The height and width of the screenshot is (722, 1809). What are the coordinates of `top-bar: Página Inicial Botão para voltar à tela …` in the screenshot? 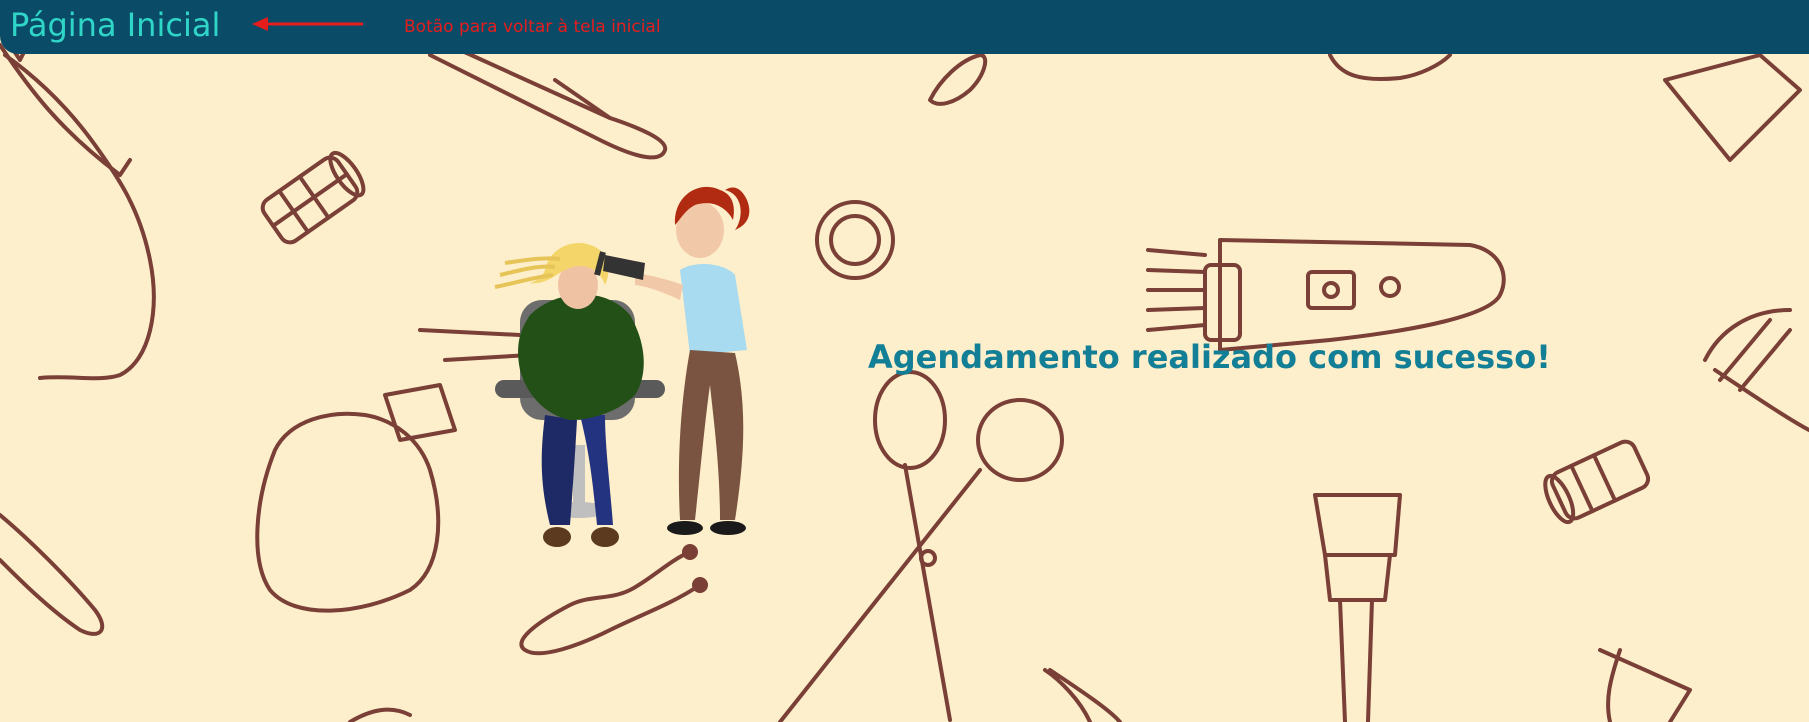 It's located at (904, 27).